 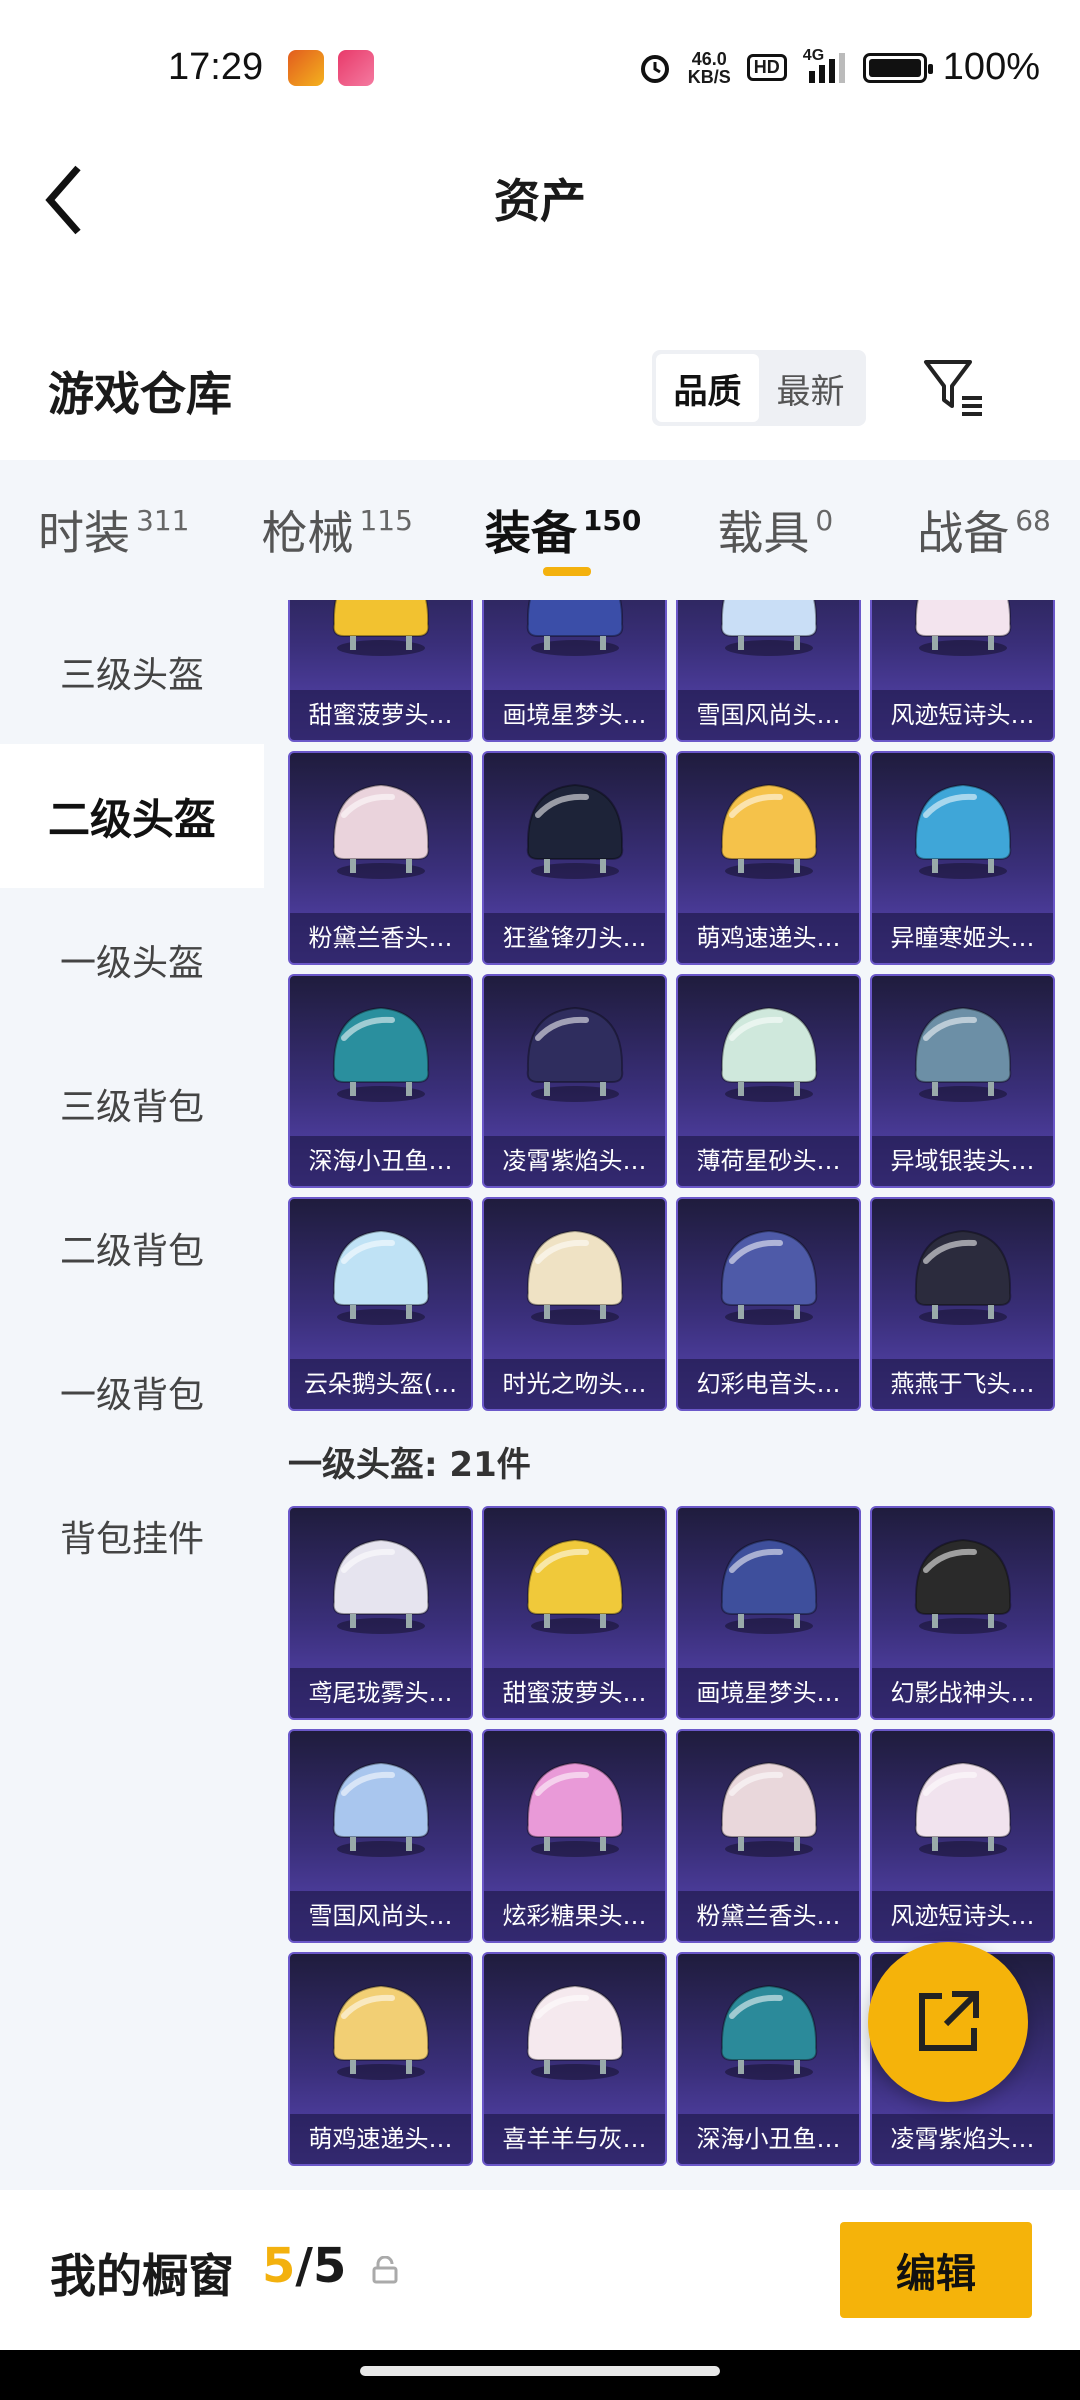 I want to click on category-tabs: 时装 311 枪械 115 装备 150 载具 0 战备 68, so click(x=540, y=530).